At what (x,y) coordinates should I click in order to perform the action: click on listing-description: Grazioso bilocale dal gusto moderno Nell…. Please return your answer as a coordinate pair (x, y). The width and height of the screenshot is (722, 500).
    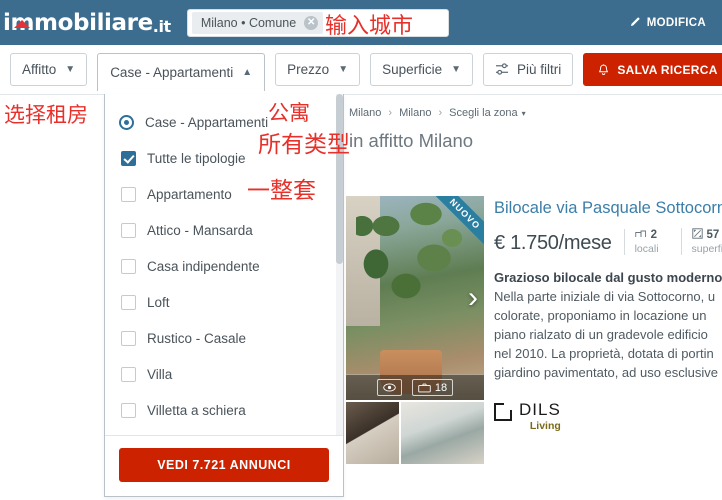
    Looking at the image, I should click on (608, 326).